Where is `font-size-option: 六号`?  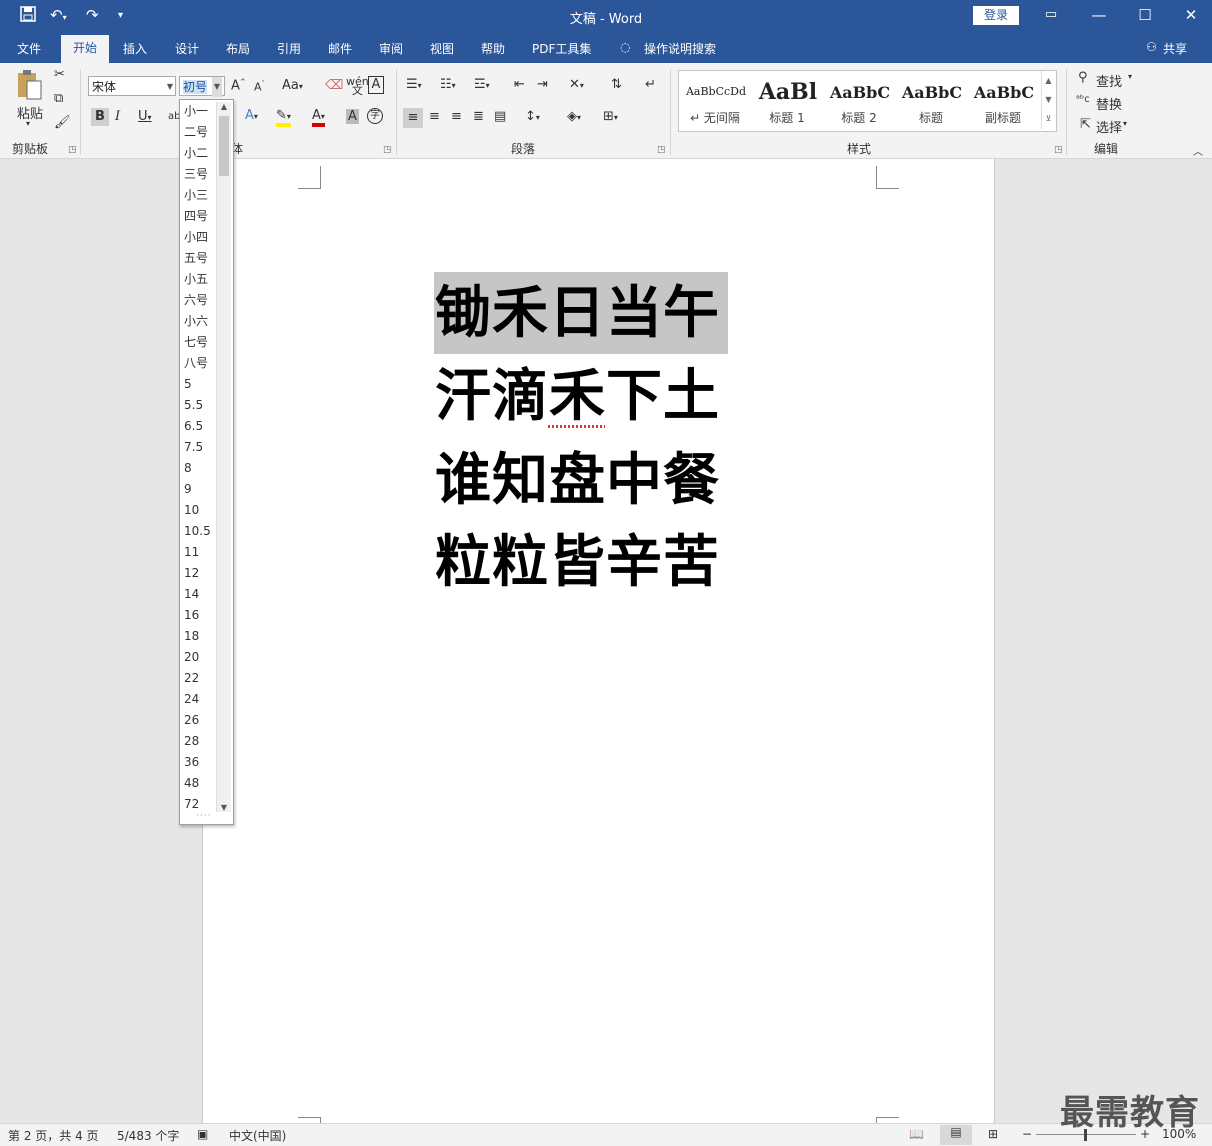 font-size-option: 六号 is located at coordinates (202, 300).